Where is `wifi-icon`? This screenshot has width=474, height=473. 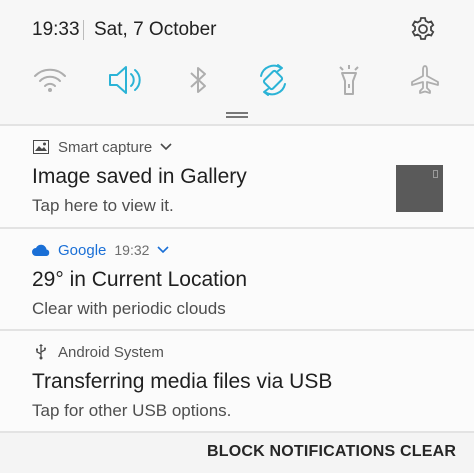
wifi-icon is located at coordinates (50, 80).